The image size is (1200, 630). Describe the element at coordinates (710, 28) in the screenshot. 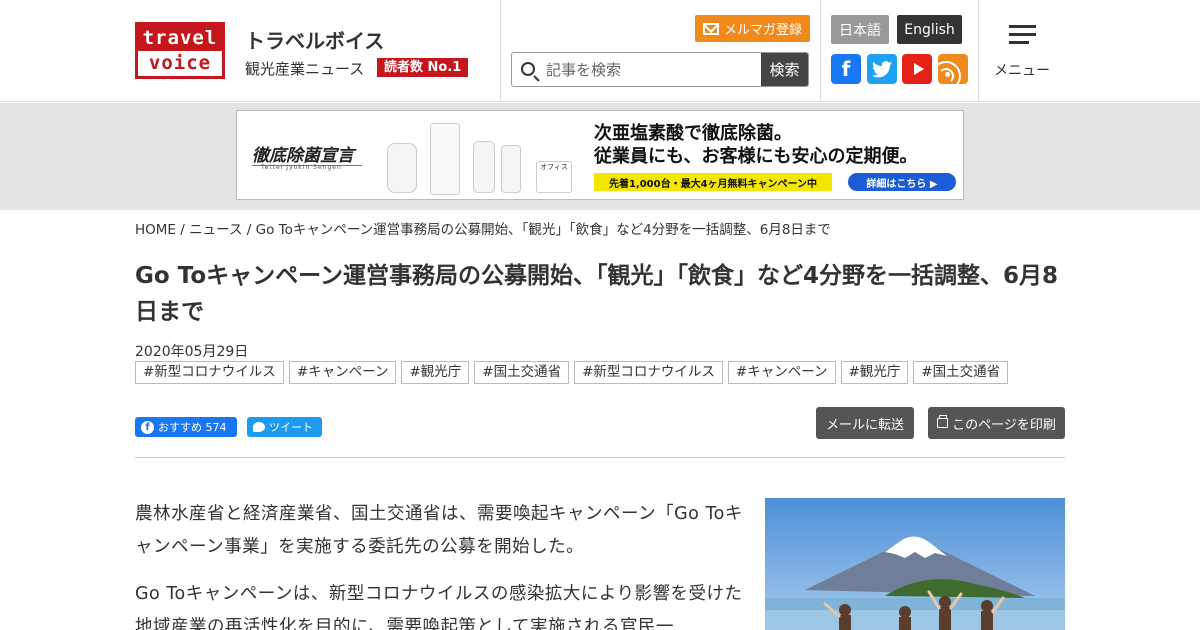

I see `mail-icon` at that location.